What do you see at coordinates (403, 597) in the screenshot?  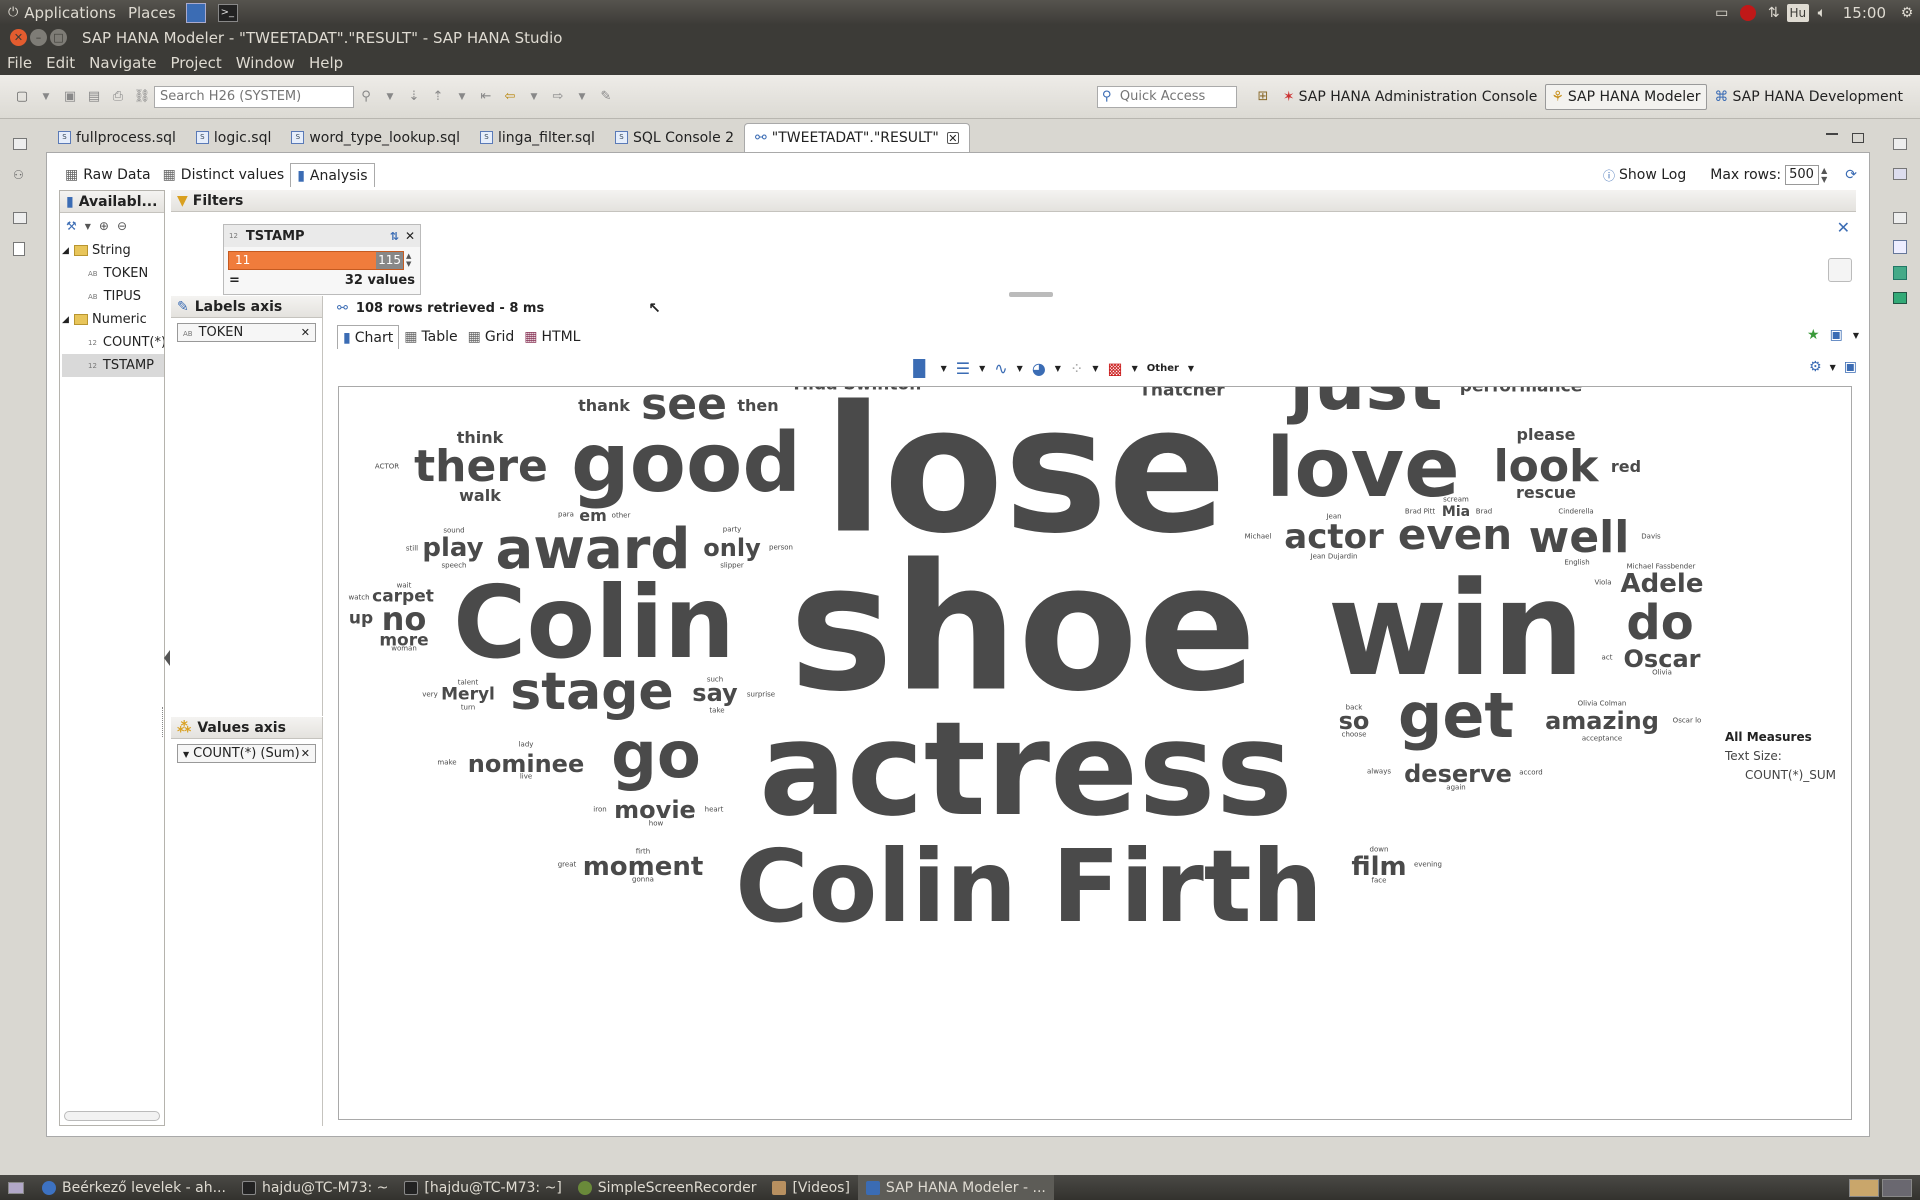 I see `word-cloud-word: carpet` at bounding box center [403, 597].